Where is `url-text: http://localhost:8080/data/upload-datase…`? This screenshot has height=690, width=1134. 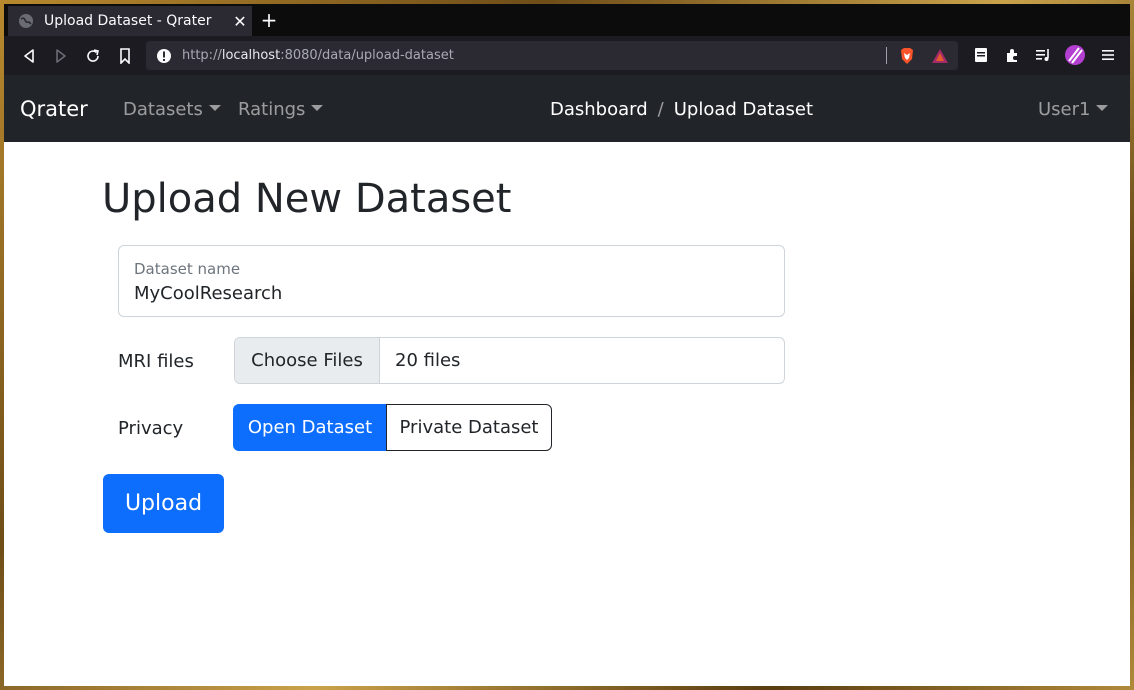
url-text: http://localhost:8080/data/upload-datase… is located at coordinates (318, 55).